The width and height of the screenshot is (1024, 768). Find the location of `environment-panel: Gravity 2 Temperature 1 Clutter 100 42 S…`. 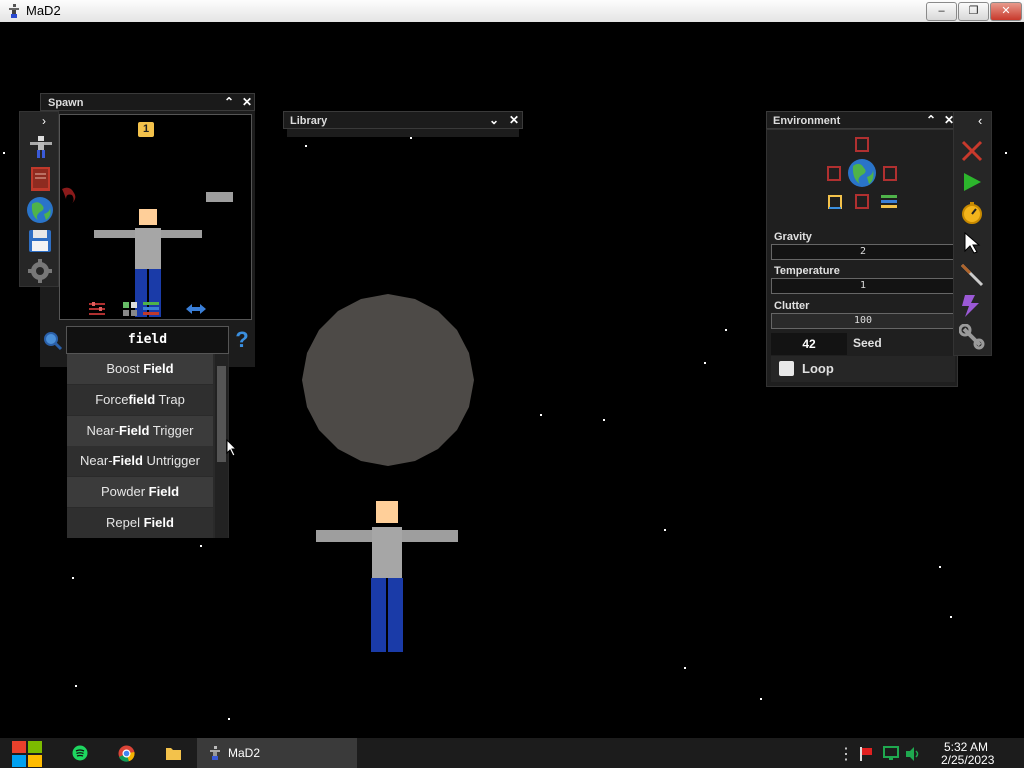

environment-panel: Gravity 2 Temperature 1 Clutter 100 42 S… is located at coordinates (862, 258).